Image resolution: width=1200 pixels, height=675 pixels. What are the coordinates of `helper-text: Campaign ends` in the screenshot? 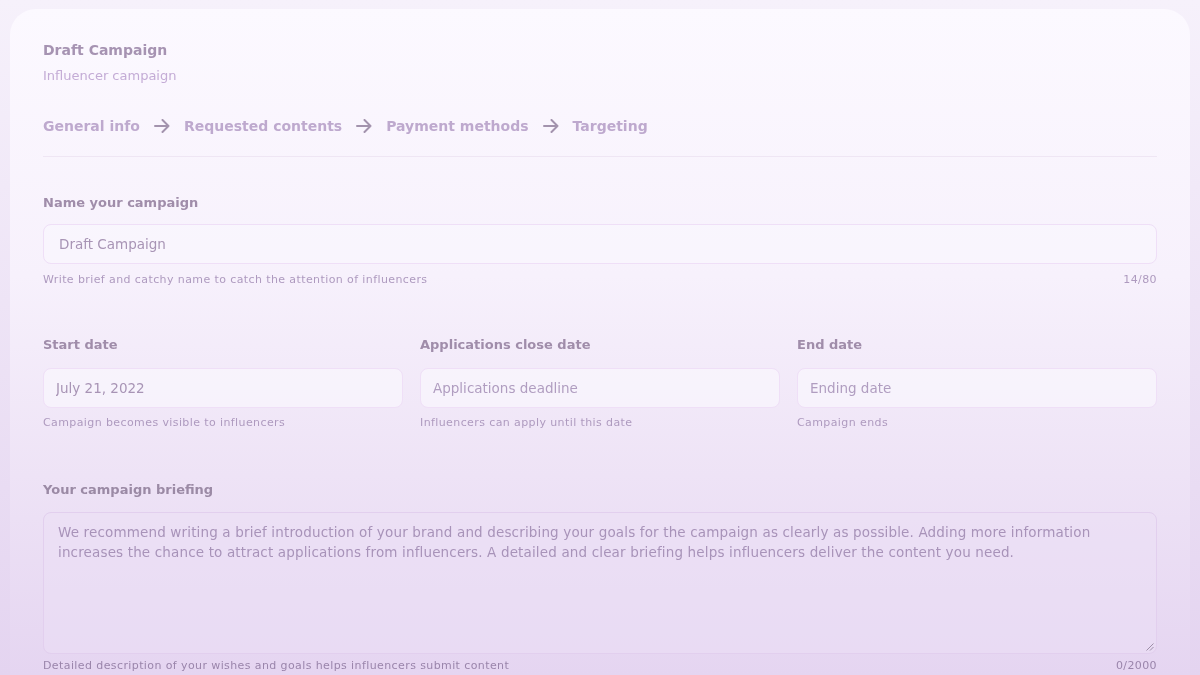 It's located at (843, 423).